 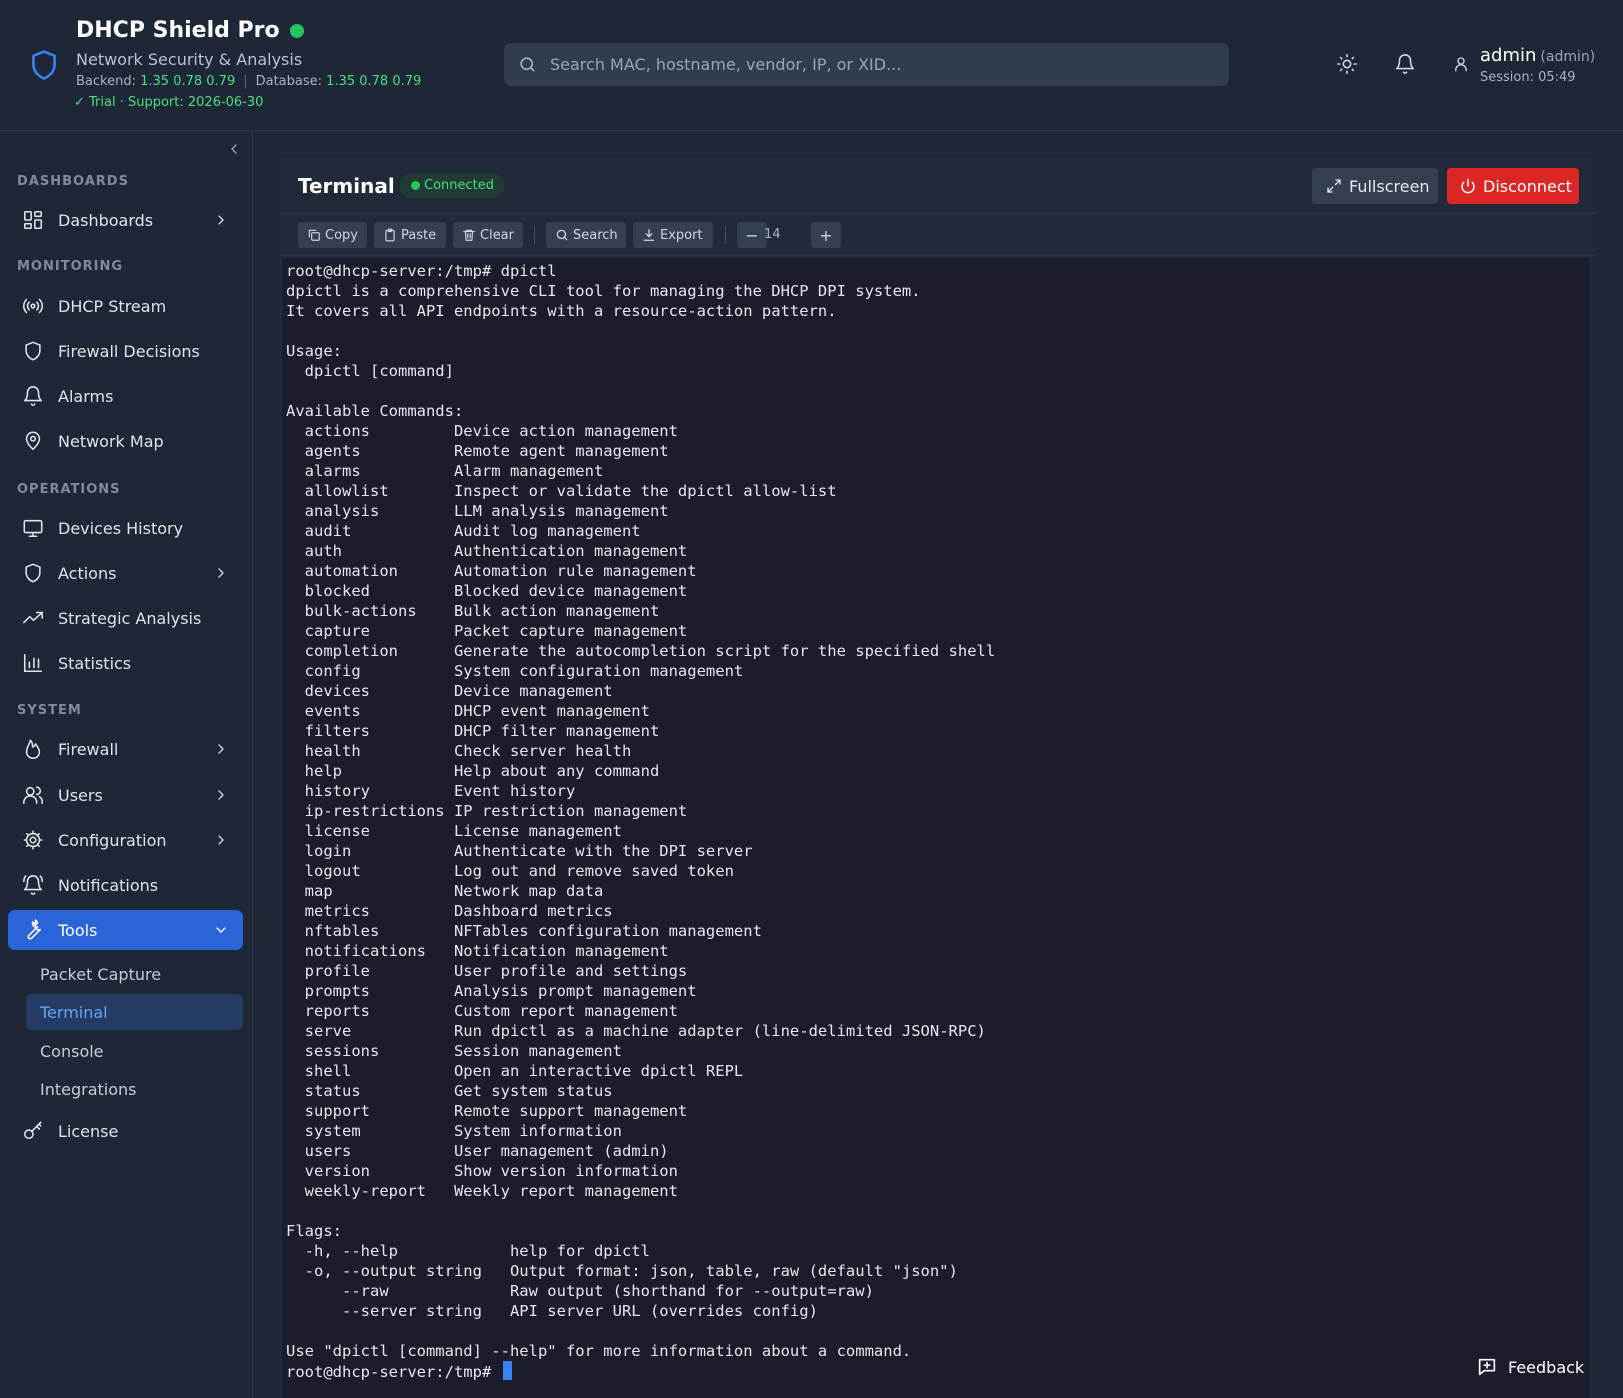 What do you see at coordinates (33, 441) in the screenshot?
I see `map-pin-icon` at bounding box center [33, 441].